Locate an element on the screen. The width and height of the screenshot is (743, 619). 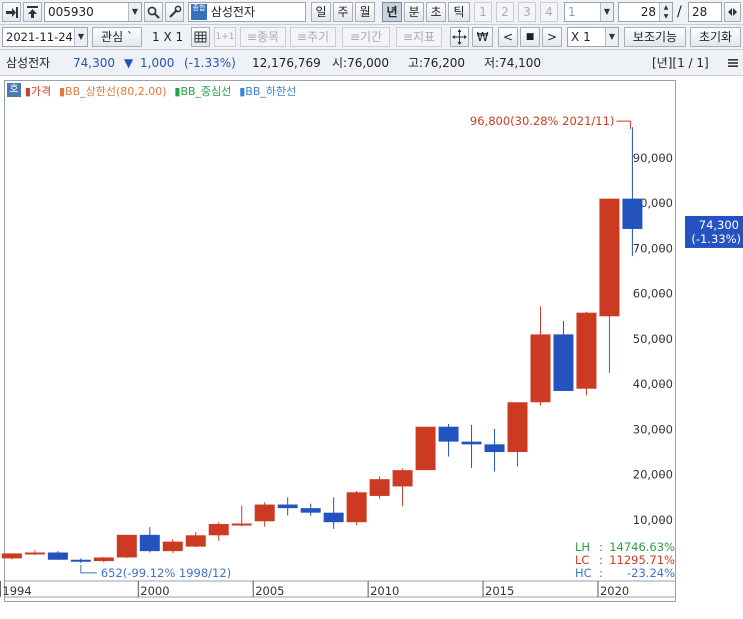
num-label-4: 4 is located at coordinates (549, 12).